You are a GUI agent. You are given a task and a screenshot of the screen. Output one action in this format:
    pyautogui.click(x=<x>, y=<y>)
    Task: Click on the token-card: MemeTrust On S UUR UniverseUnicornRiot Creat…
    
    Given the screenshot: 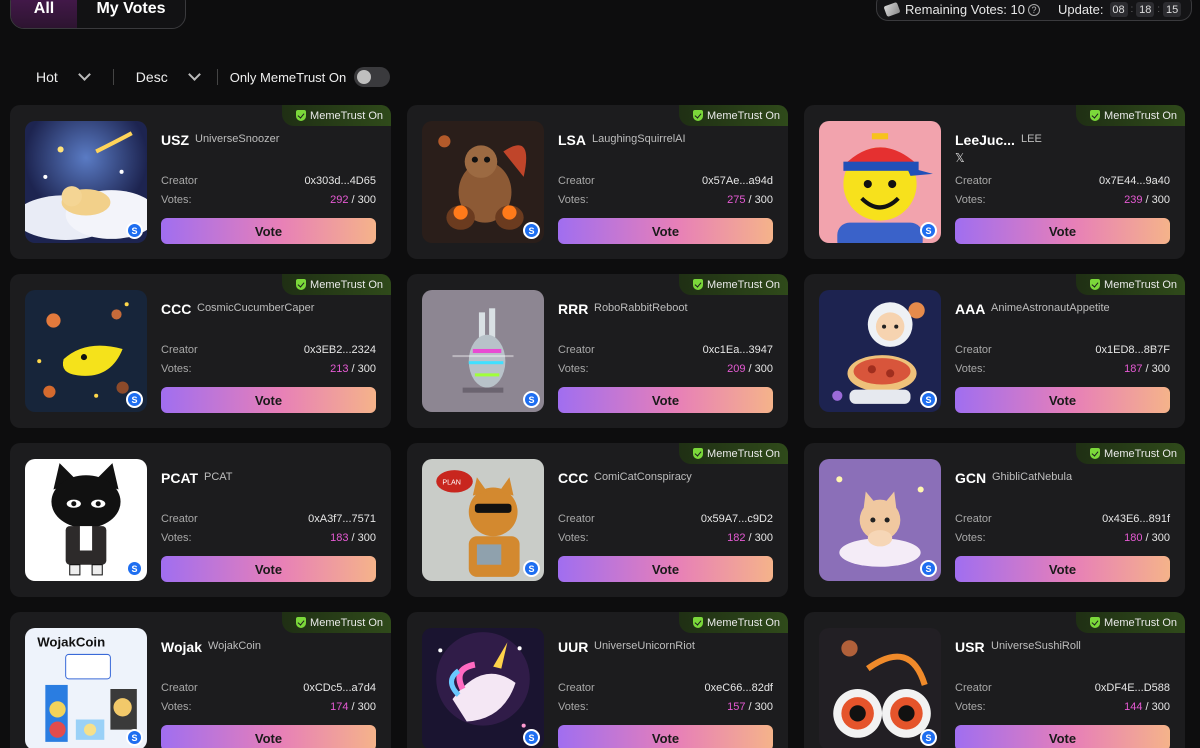 What is the action you would take?
    pyautogui.click(x=597, y=680)
    